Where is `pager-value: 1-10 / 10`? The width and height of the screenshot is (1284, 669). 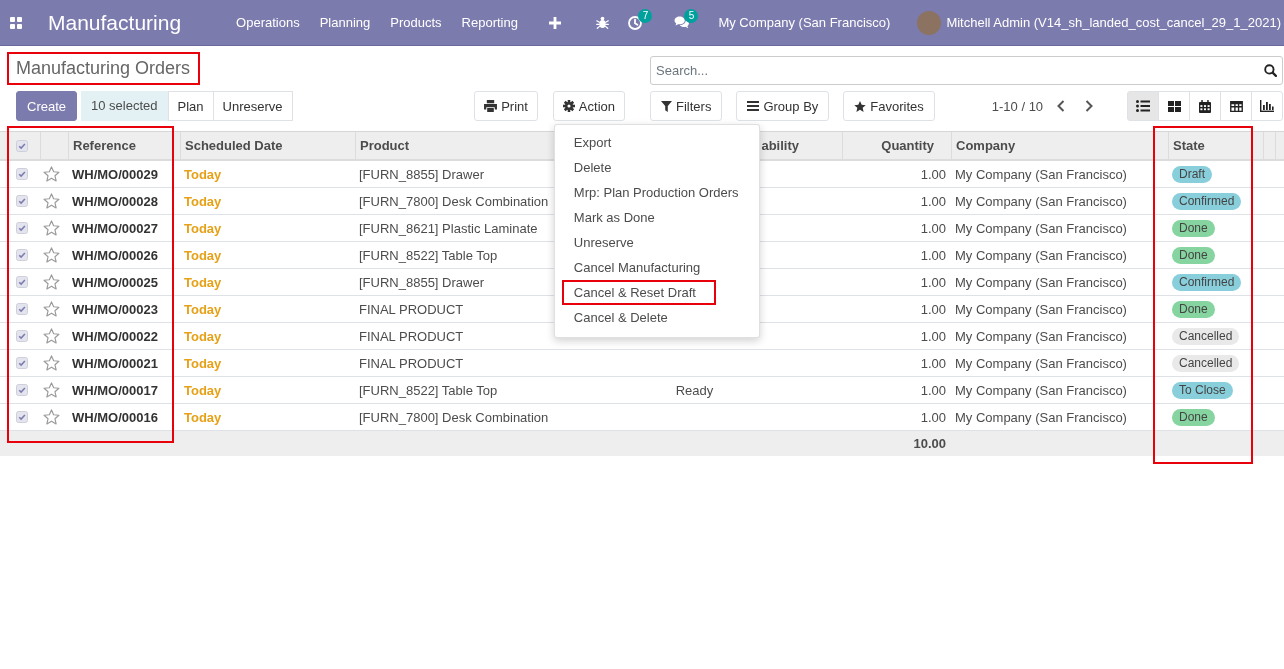
pager-value: 1-10 / 10 is located at coordinates (1017, 106).